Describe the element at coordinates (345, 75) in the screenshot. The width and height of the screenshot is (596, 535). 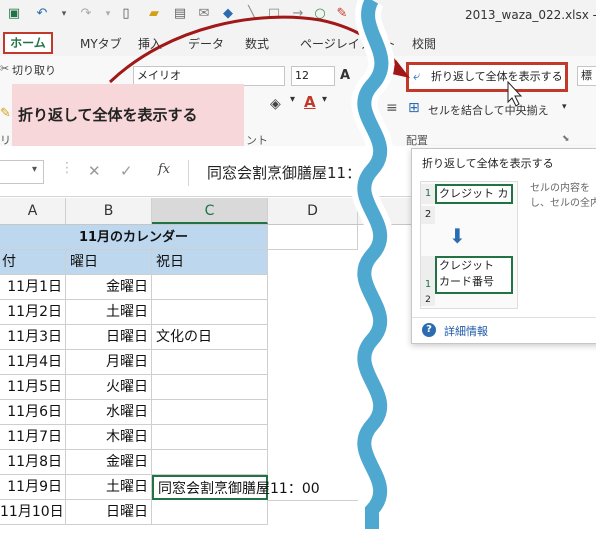
I see `grow-font-icon: A` at that location.